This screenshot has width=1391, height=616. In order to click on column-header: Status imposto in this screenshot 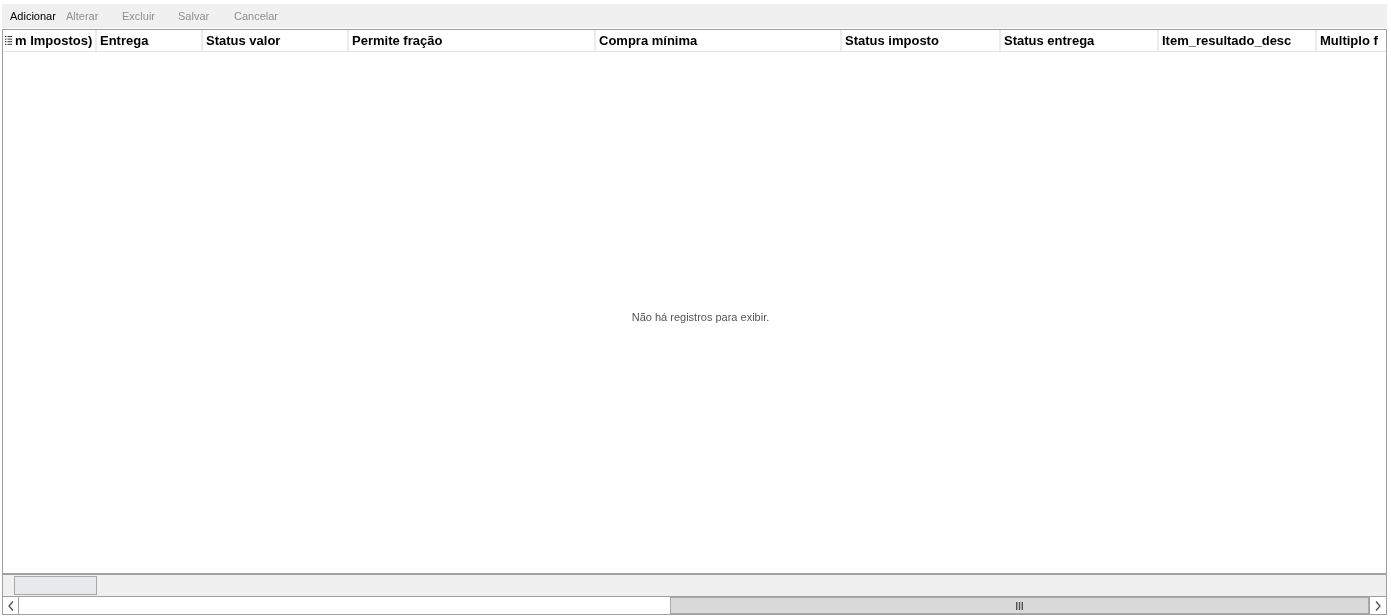, I will do `click(892, 40)`.